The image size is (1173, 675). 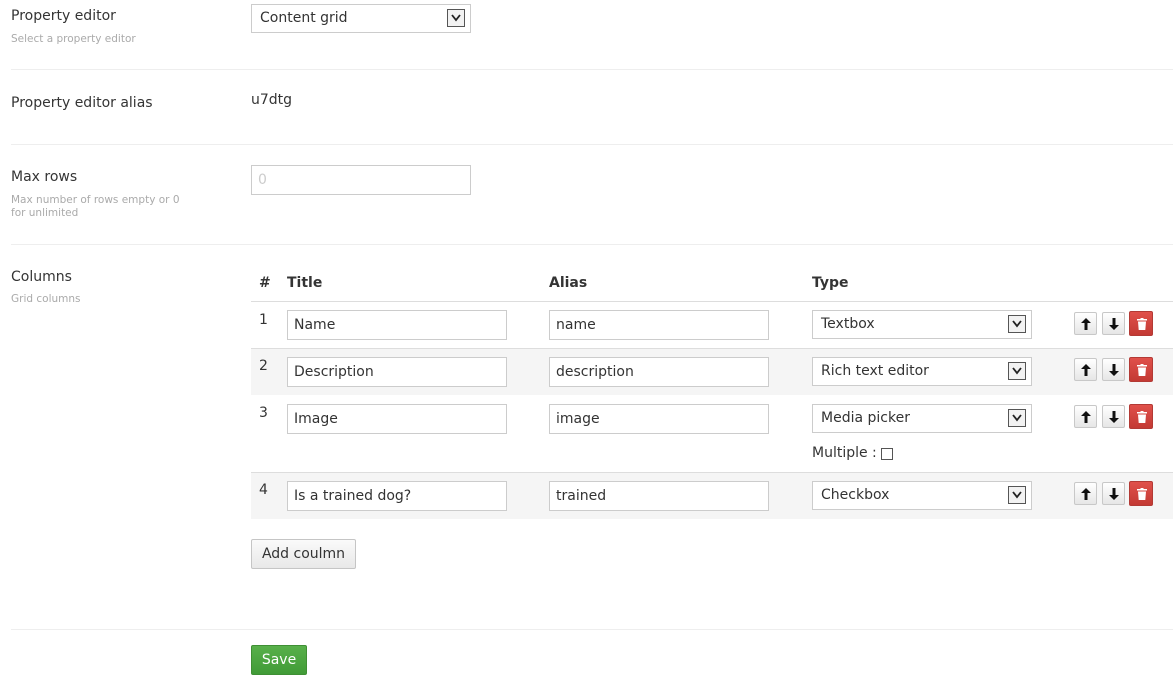 I want to click on multiple-label: Multiple :, so click(x=844, y=453).